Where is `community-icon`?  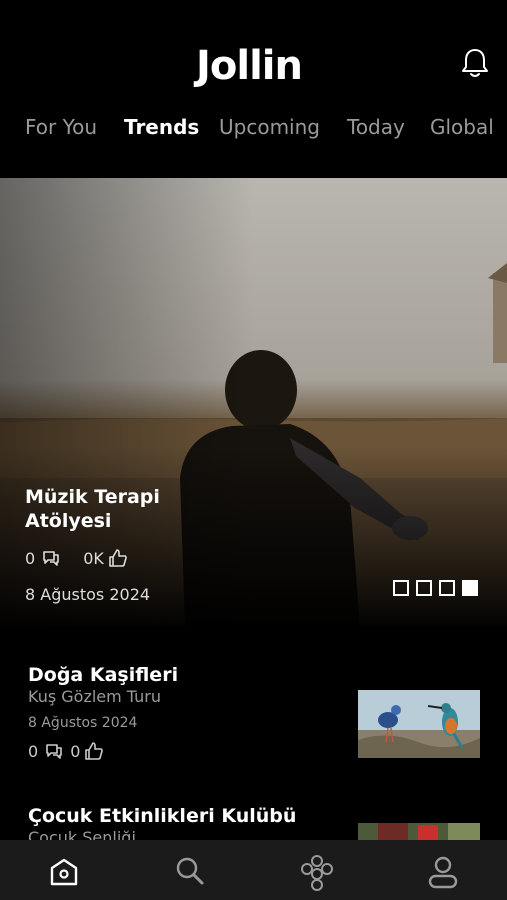 community-icon is located at coordinates (317, 872).